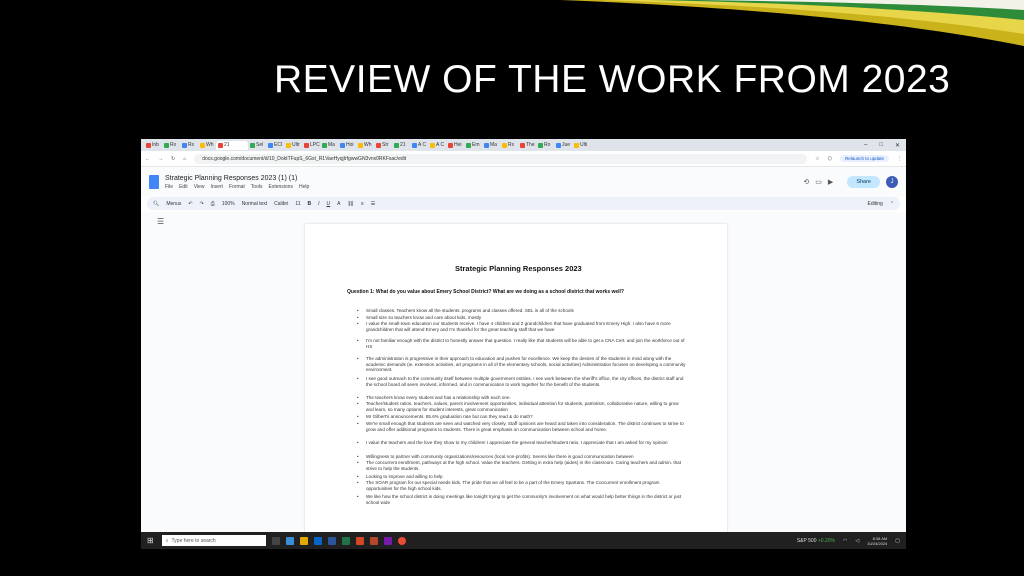 Image resolution: width=1024 pixels, height=576 pixels. What do you see at coordinates (347, 145) in the screenshot?
I see `browser-tab: Hoi` at bounding box center [347, 145].